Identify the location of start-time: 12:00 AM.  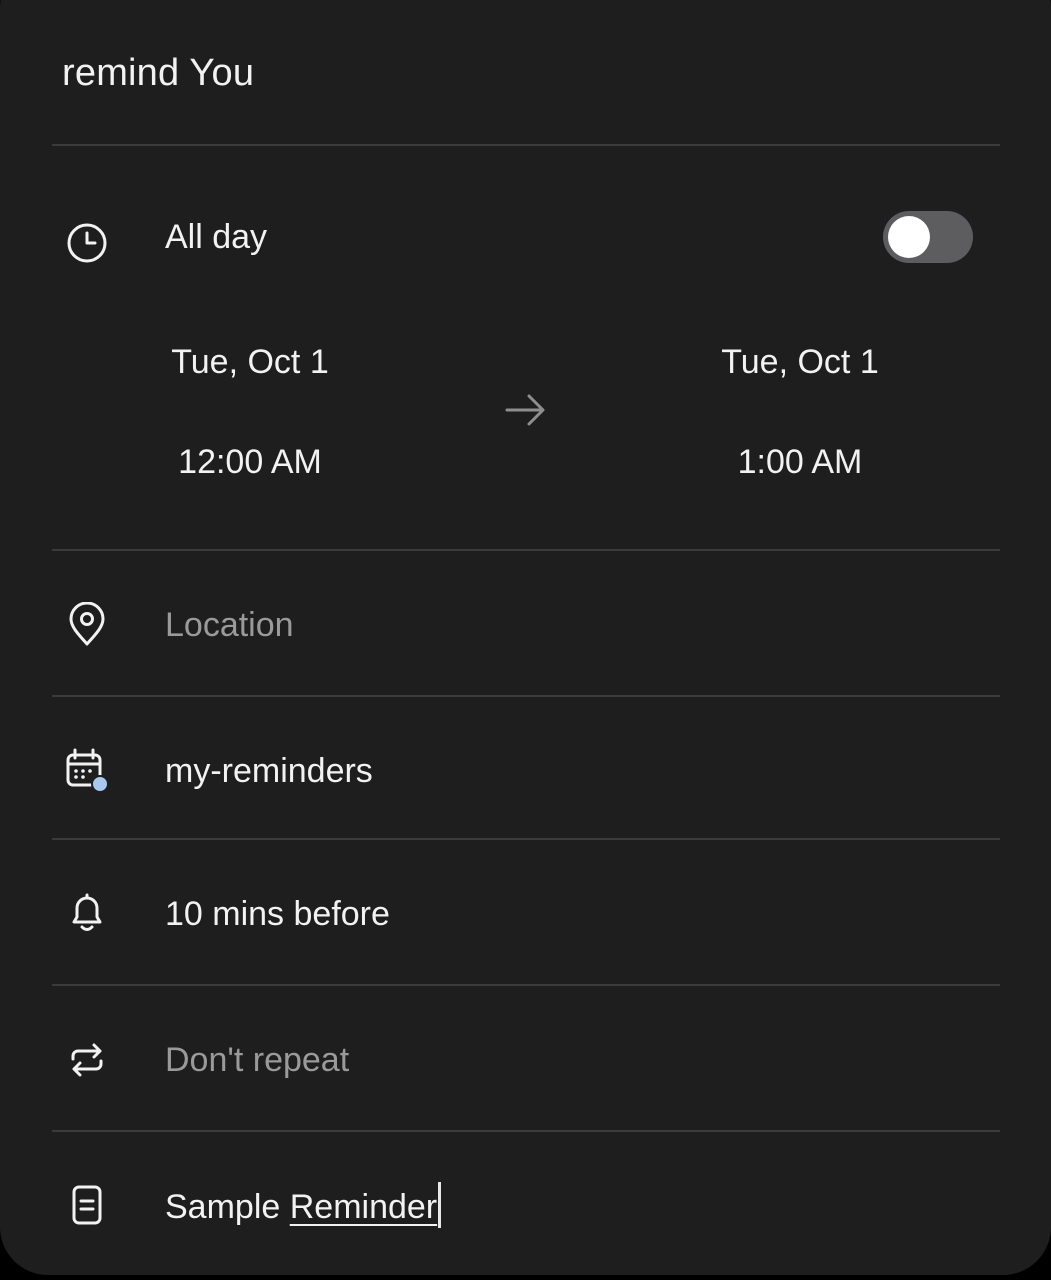
(250, 462).